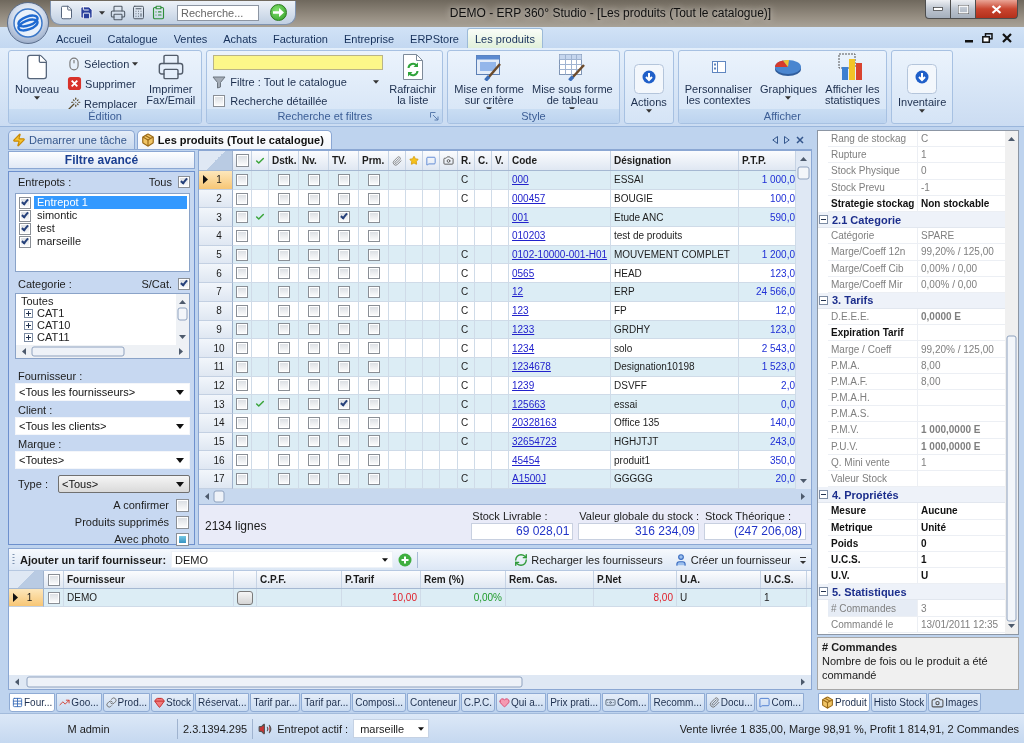 The height and width of the screenshot is (743, 1024). I want to click on row-header: 13, so click(216, 404).